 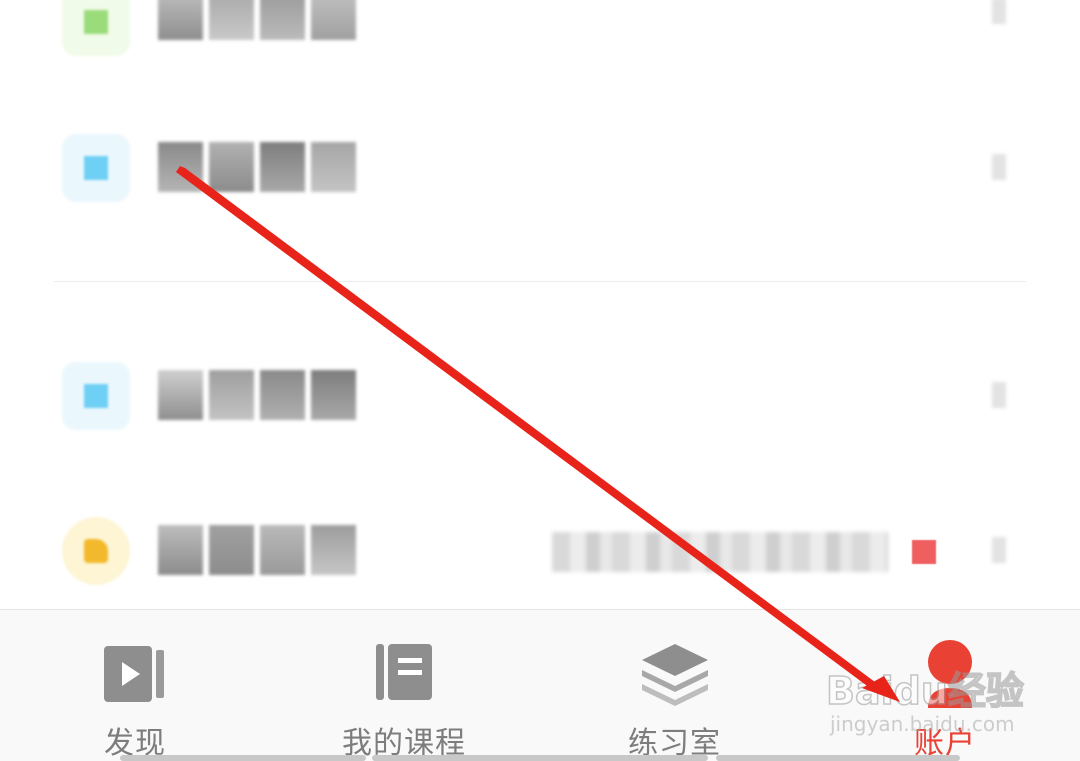 I want to click on tab-practice-room: 练习室, so click(x=675, y=685).